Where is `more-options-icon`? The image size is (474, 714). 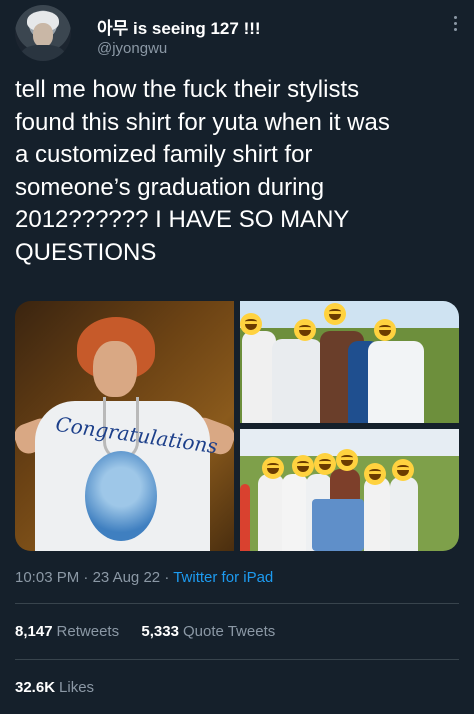 more-options-icon is located at coordinates (455, 23).